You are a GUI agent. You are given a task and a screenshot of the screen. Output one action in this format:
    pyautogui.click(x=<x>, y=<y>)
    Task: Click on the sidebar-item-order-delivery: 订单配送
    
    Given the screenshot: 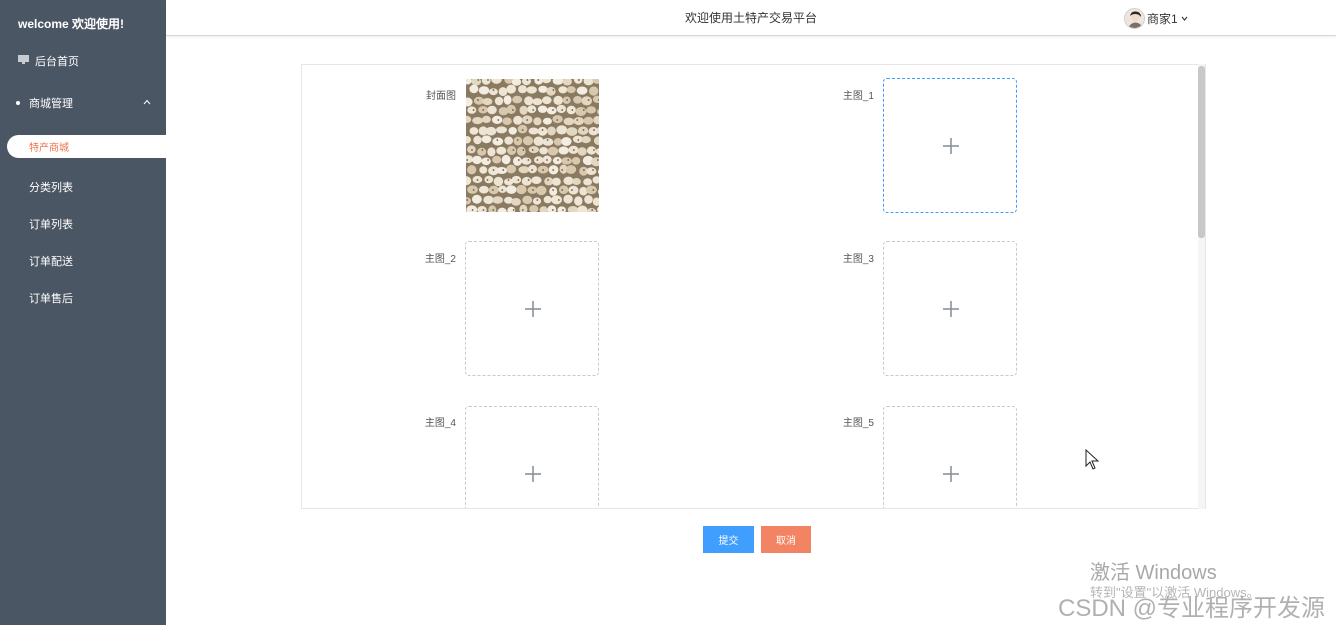 What is the action you would take?
    pyautogui.click(x=83, y=261)
    